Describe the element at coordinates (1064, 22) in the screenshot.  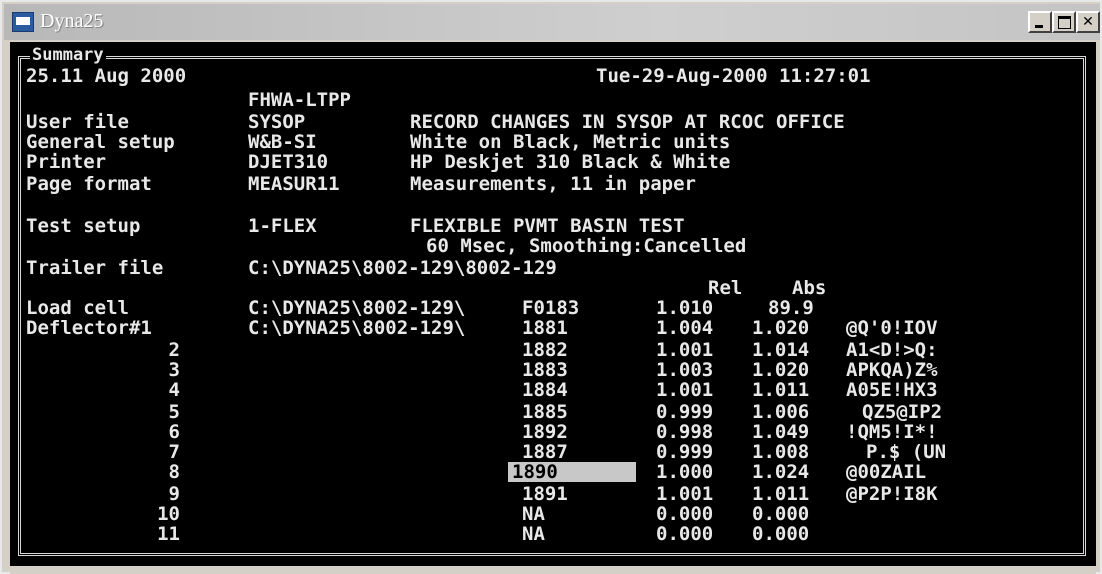
I see `maximize-button` at that location.